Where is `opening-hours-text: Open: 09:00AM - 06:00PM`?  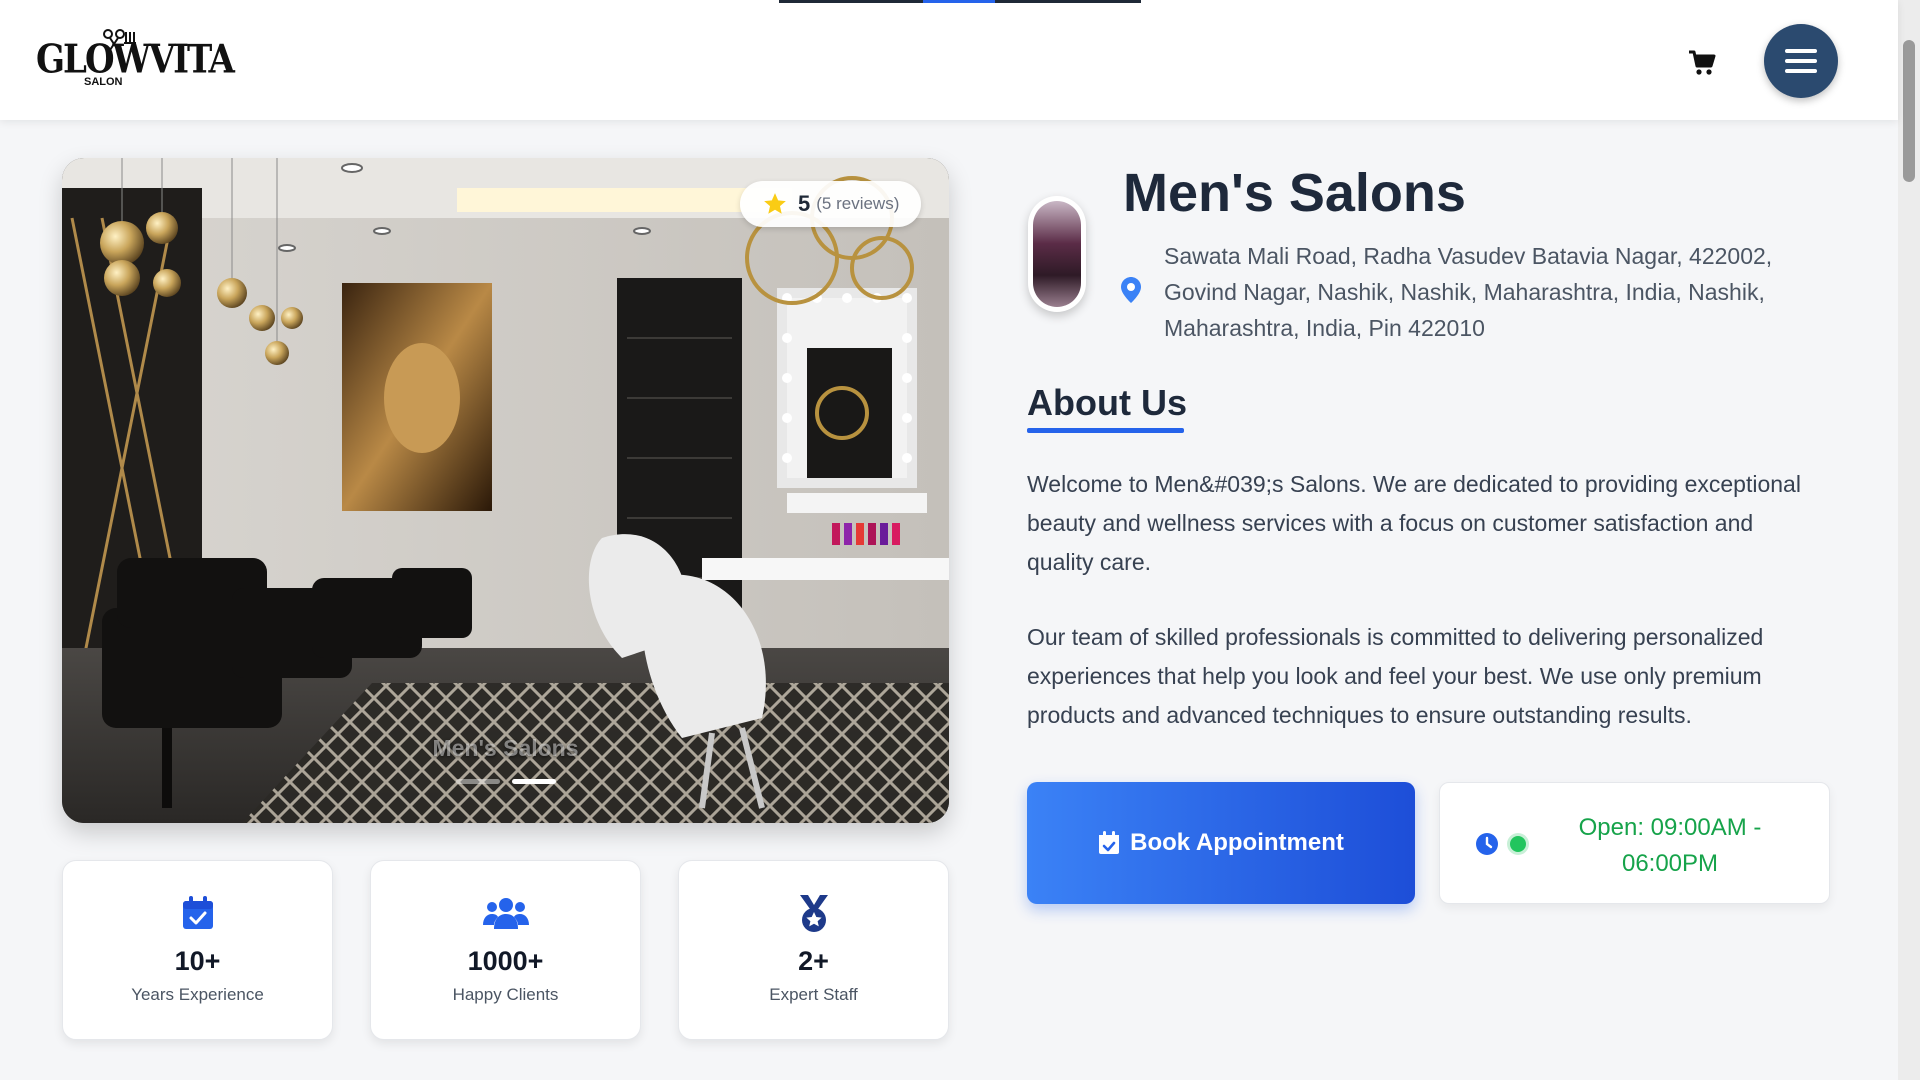
opening-hours-text: Open: 09:00AM - 06:00PM is located at coordinates (1670, 845).